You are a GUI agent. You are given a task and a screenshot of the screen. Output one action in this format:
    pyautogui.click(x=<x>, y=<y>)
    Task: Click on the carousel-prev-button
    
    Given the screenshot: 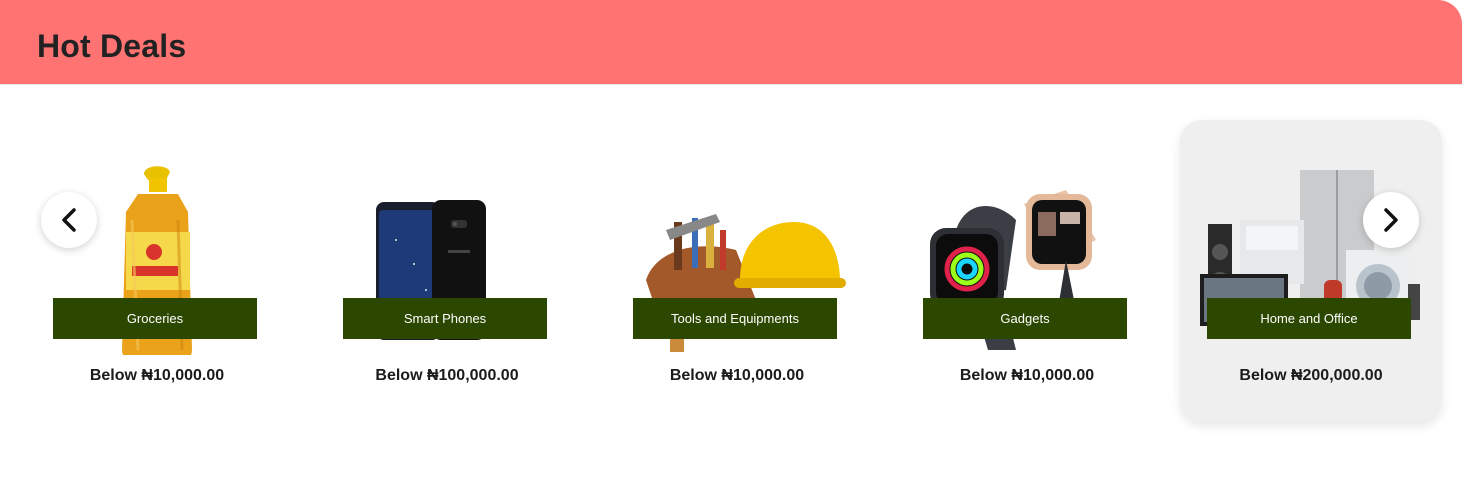 What is the action you would take?
    pyautogui.click(x=69, y=220)
    